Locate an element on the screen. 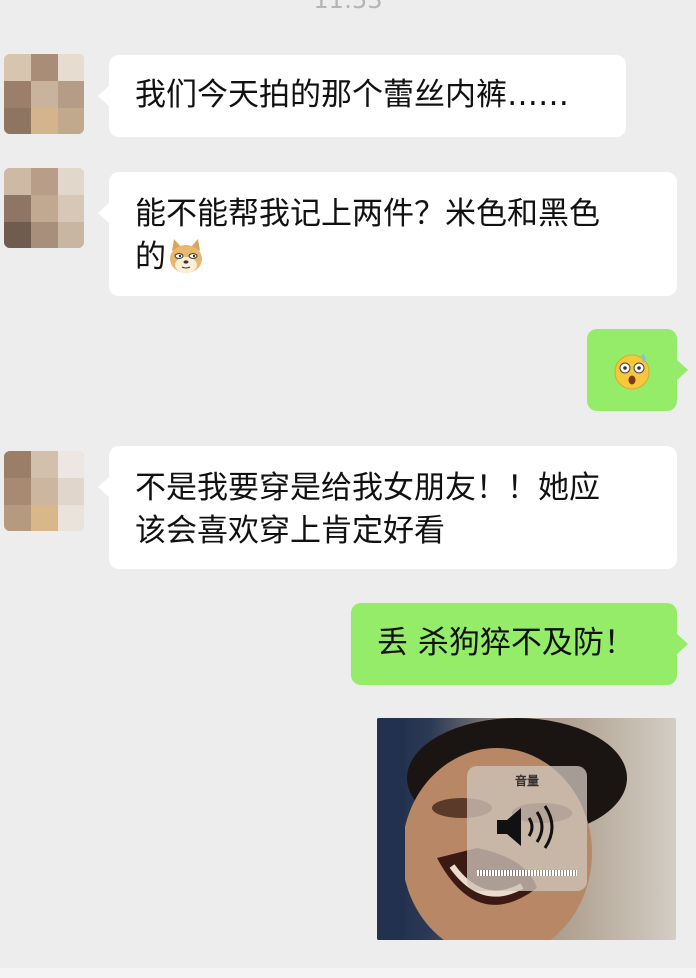 This screenshot has height=978, width=696. message-text-line: 该会喜欢穿上肯定好看 is located at coordinates (290, 531).